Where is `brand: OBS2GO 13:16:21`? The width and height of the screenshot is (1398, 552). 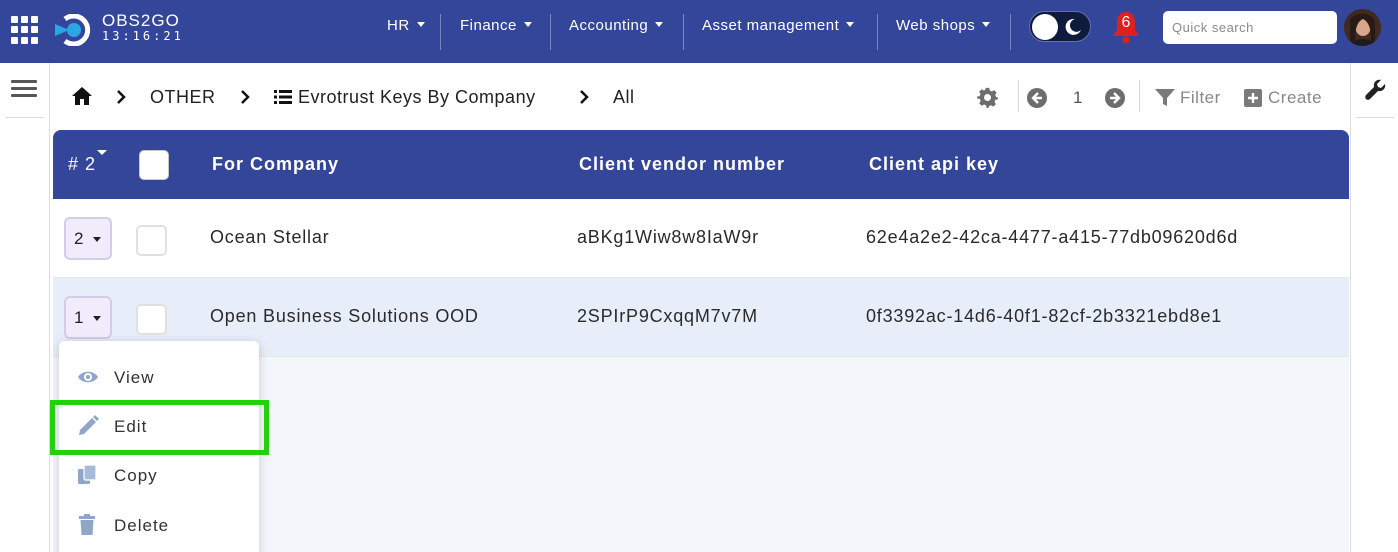
brand: OBS2GO 13:16:21 is located at coordinates (143, 27).